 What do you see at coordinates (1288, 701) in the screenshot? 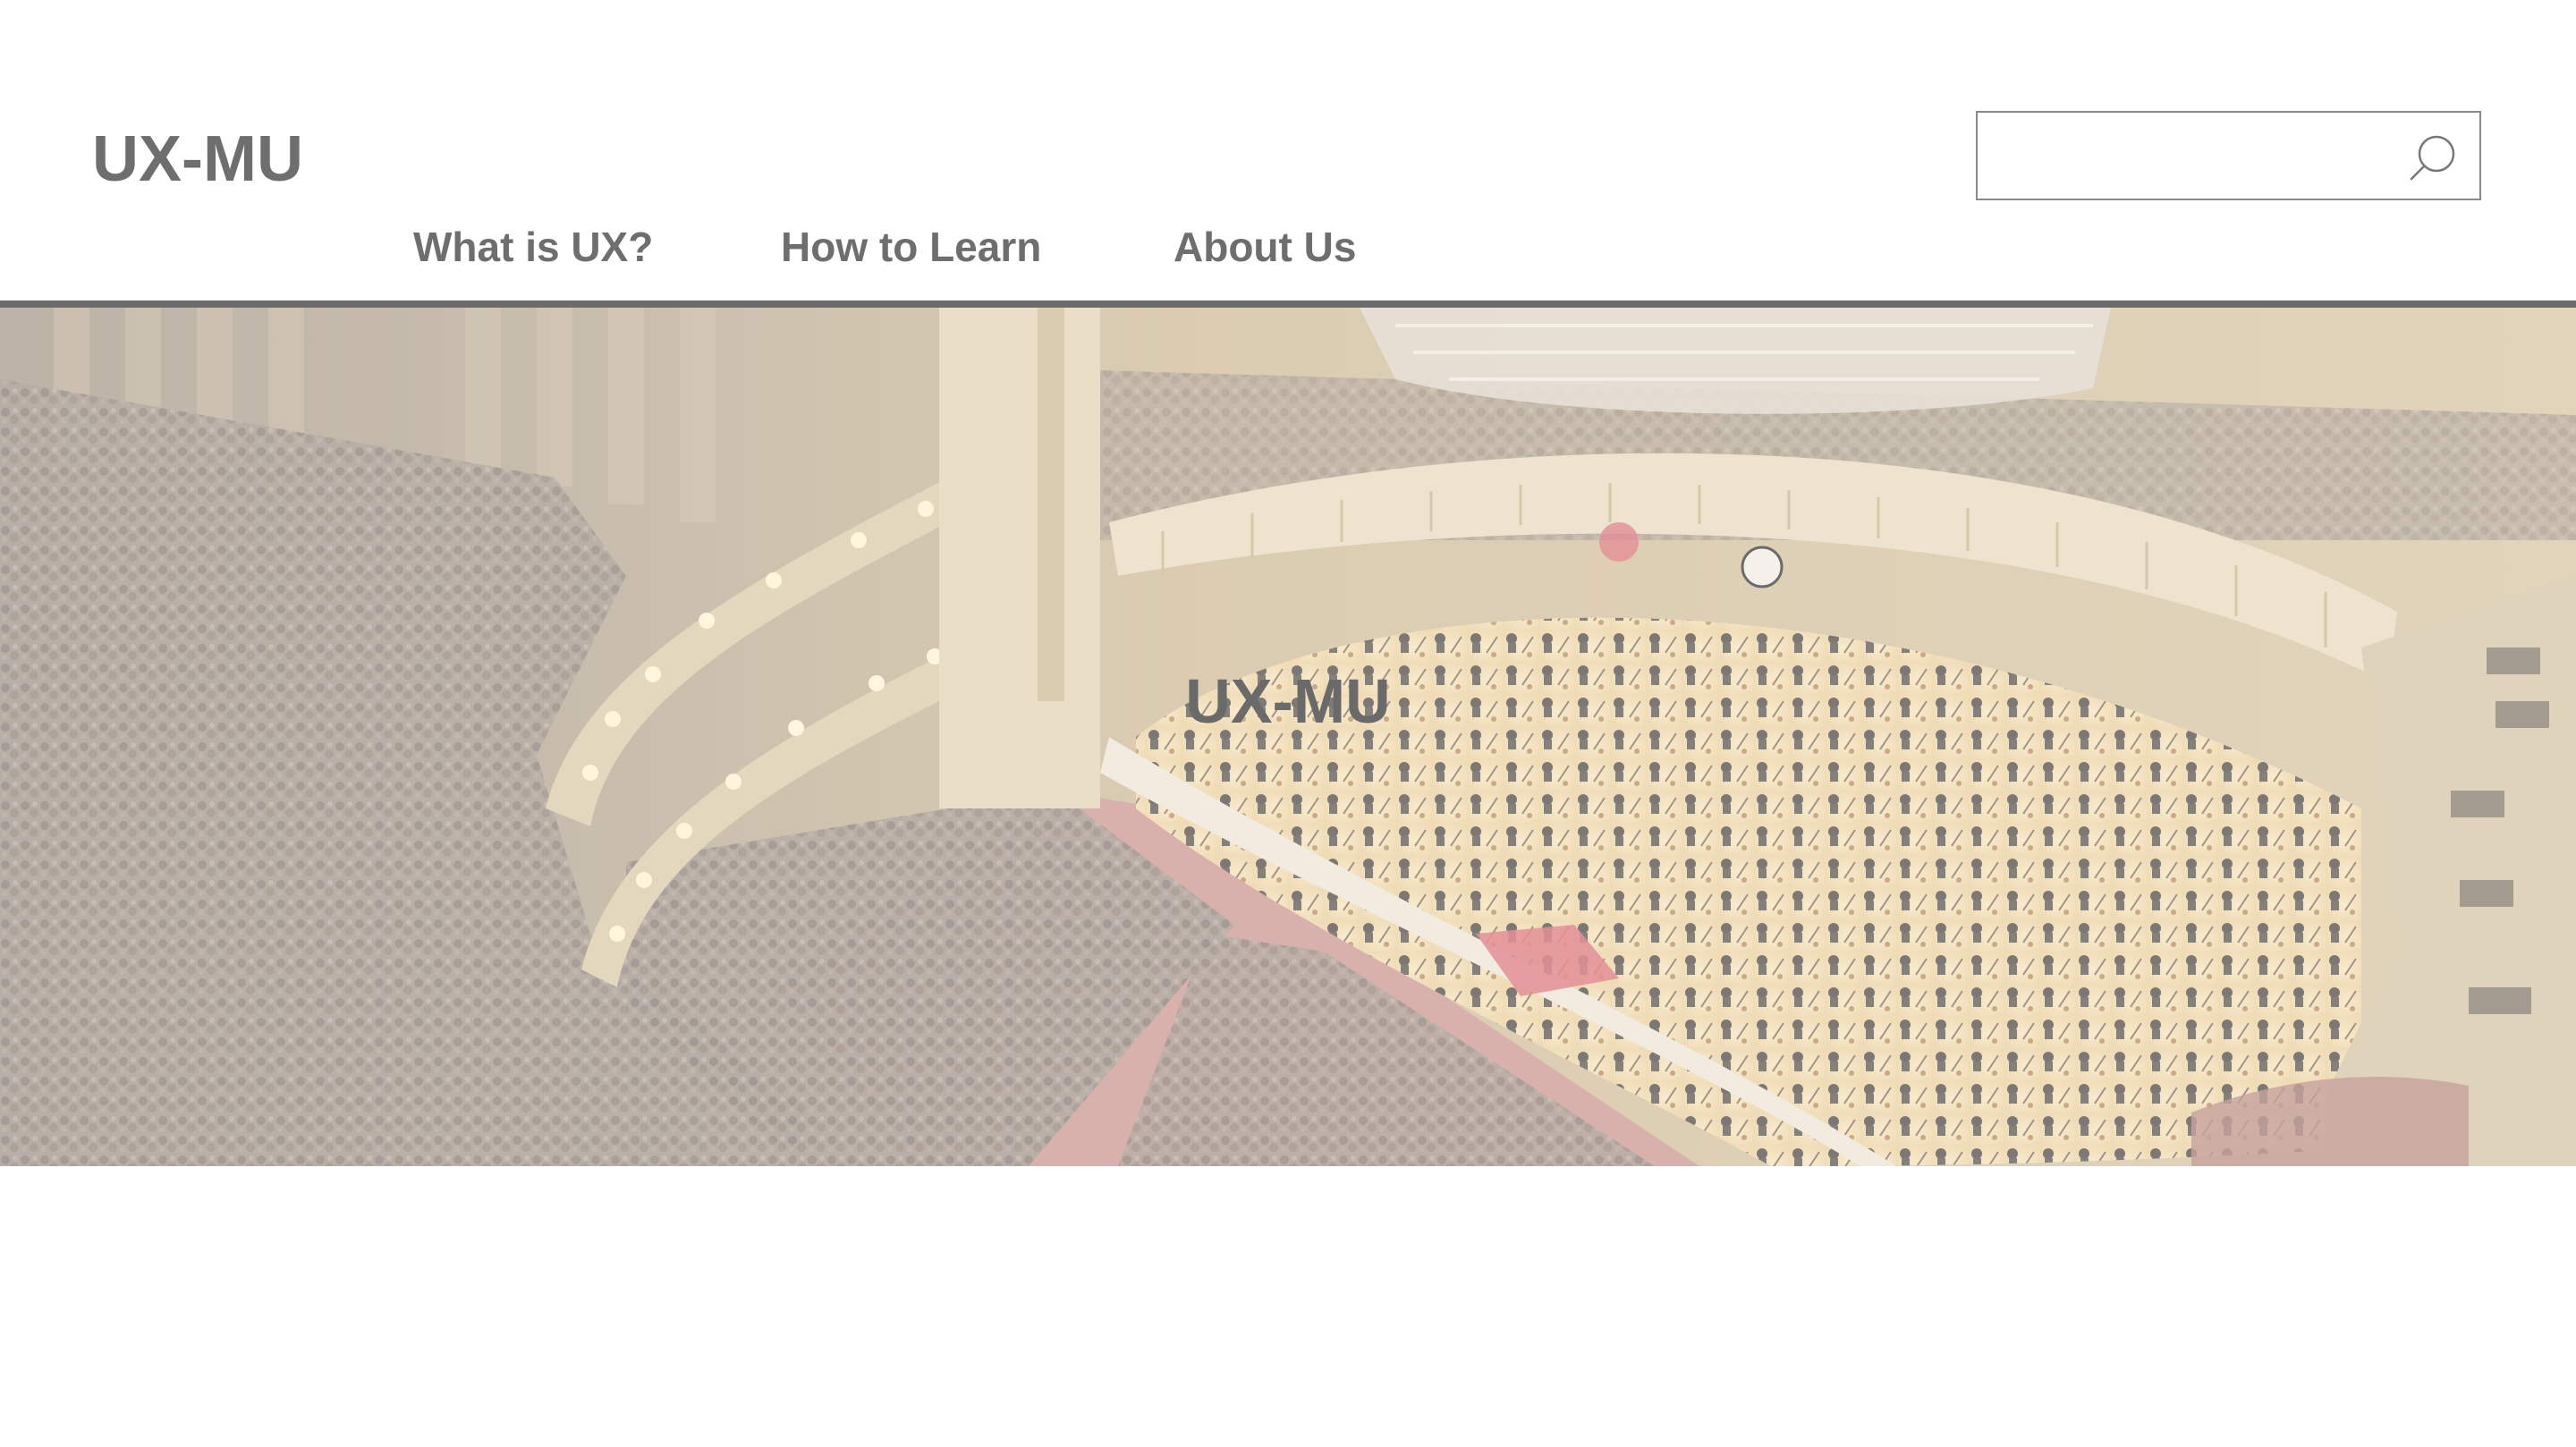
I see `hero-title: UX-MU` at bounding box center [1288, 701].